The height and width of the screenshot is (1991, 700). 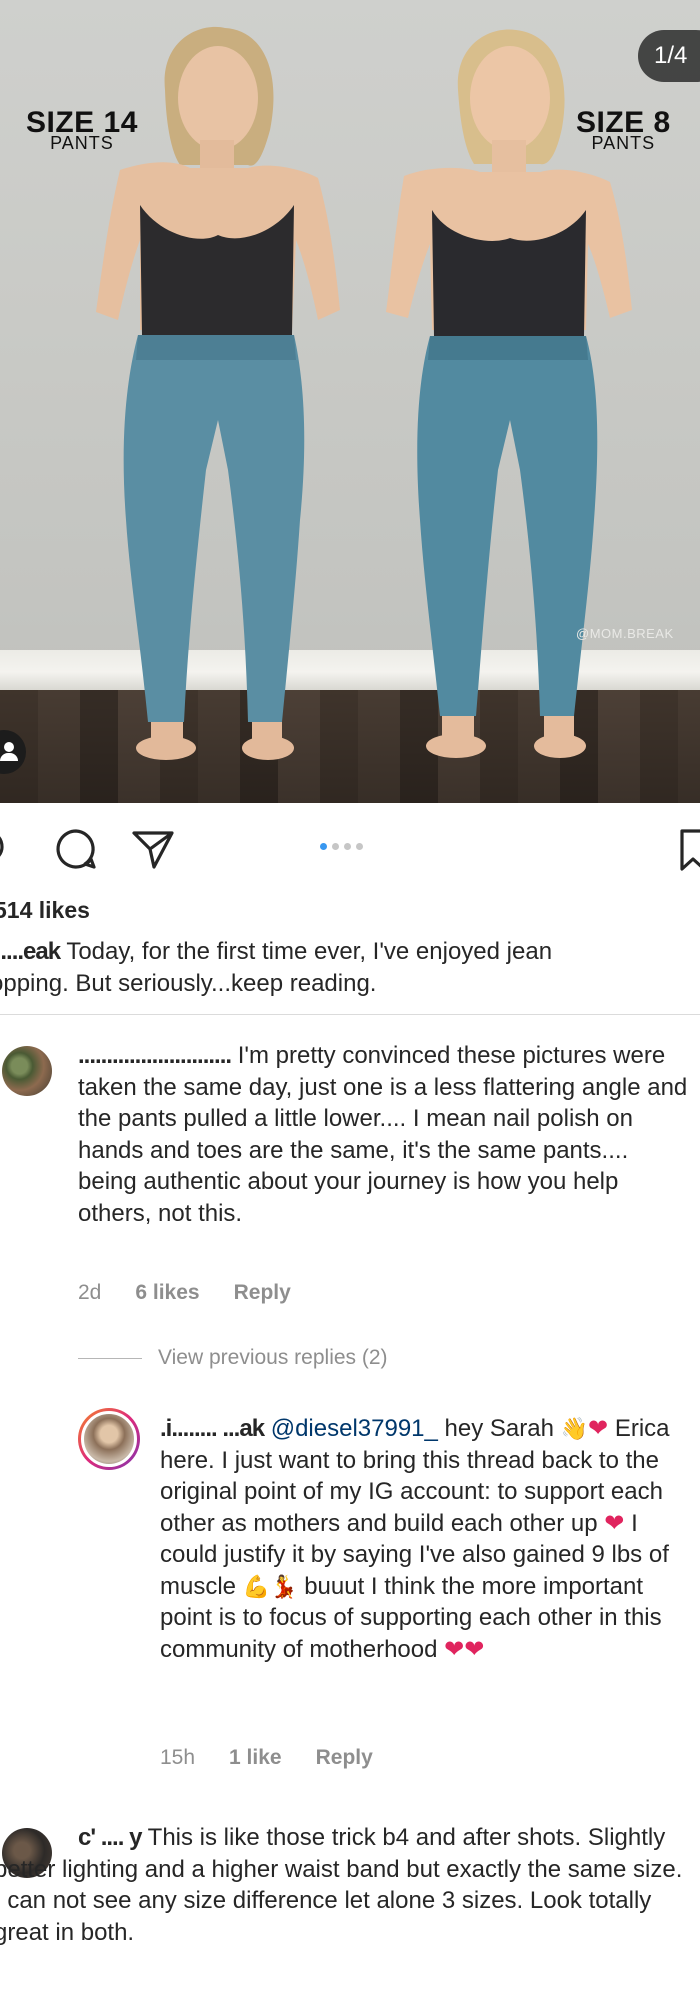 I want to click on comment-time: 2d, so click(x=90, y=1292).